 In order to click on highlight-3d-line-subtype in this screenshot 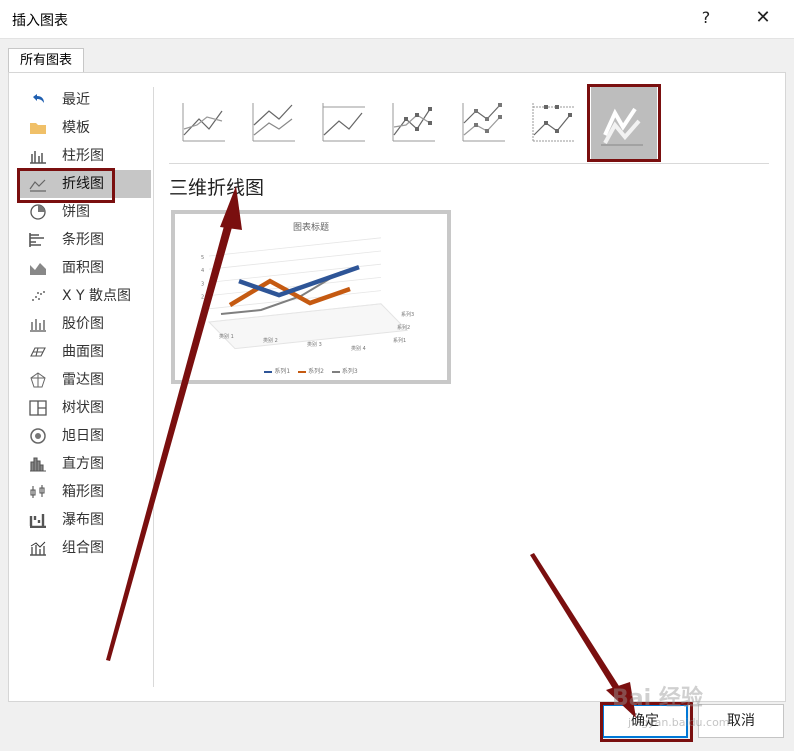, I will do `click(624, 123)`.